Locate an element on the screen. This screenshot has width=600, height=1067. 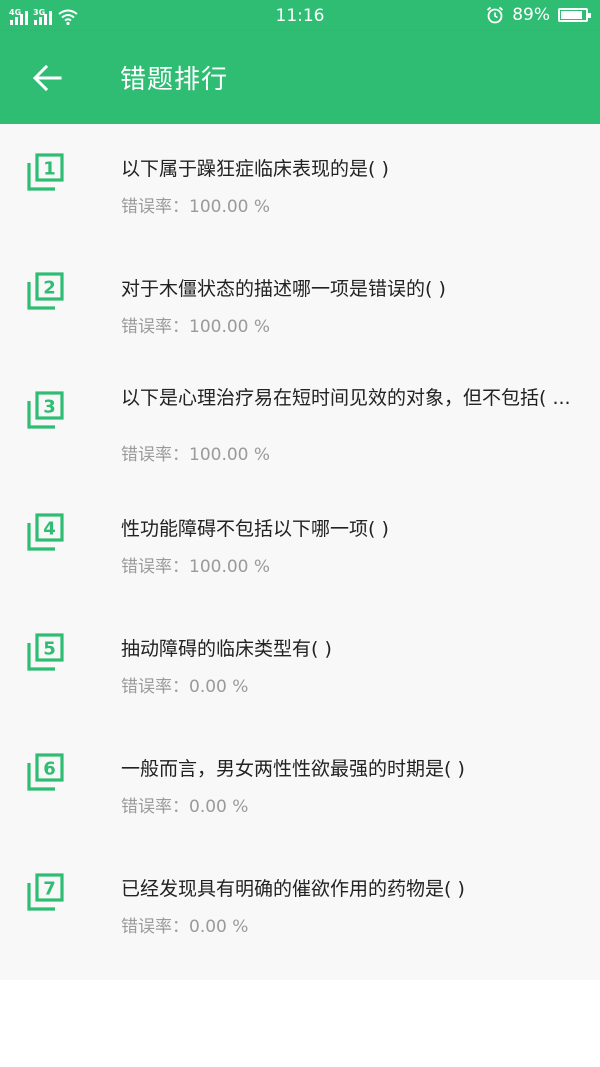
rank-badge-icon: 1 is located at coordinates (46, 172).